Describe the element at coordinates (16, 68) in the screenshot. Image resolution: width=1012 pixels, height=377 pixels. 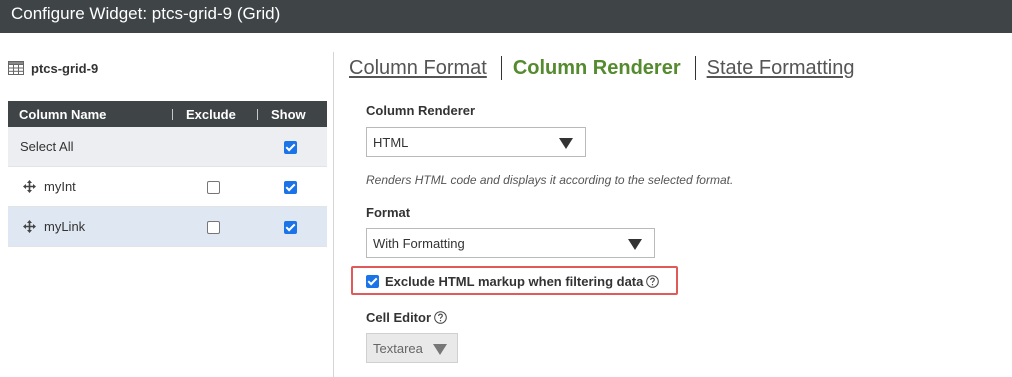
I see `table-icon` at that location.